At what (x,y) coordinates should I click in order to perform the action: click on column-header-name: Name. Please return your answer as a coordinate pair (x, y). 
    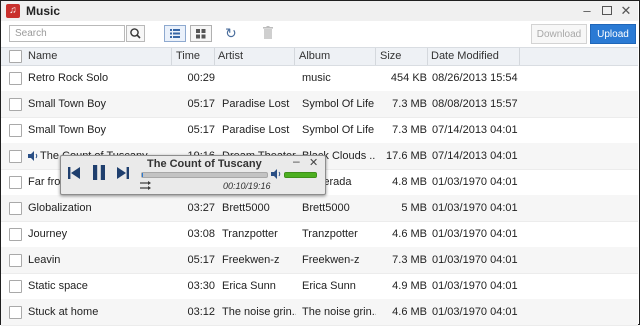
    Looking at the image, I should click on (42, 56).